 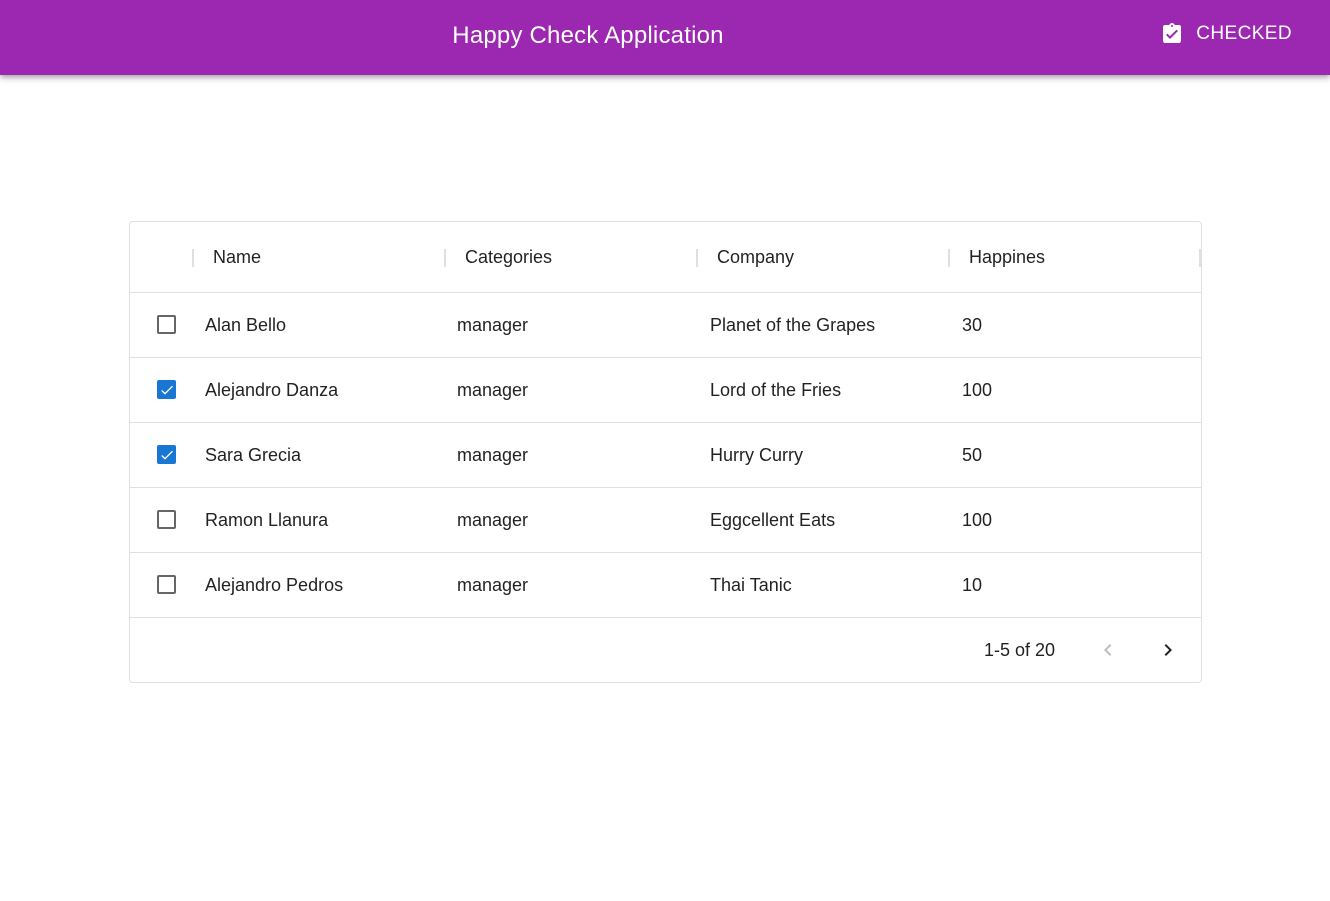 I want to click on column-header-happiness: Happines, so click(x=1007, y=257).